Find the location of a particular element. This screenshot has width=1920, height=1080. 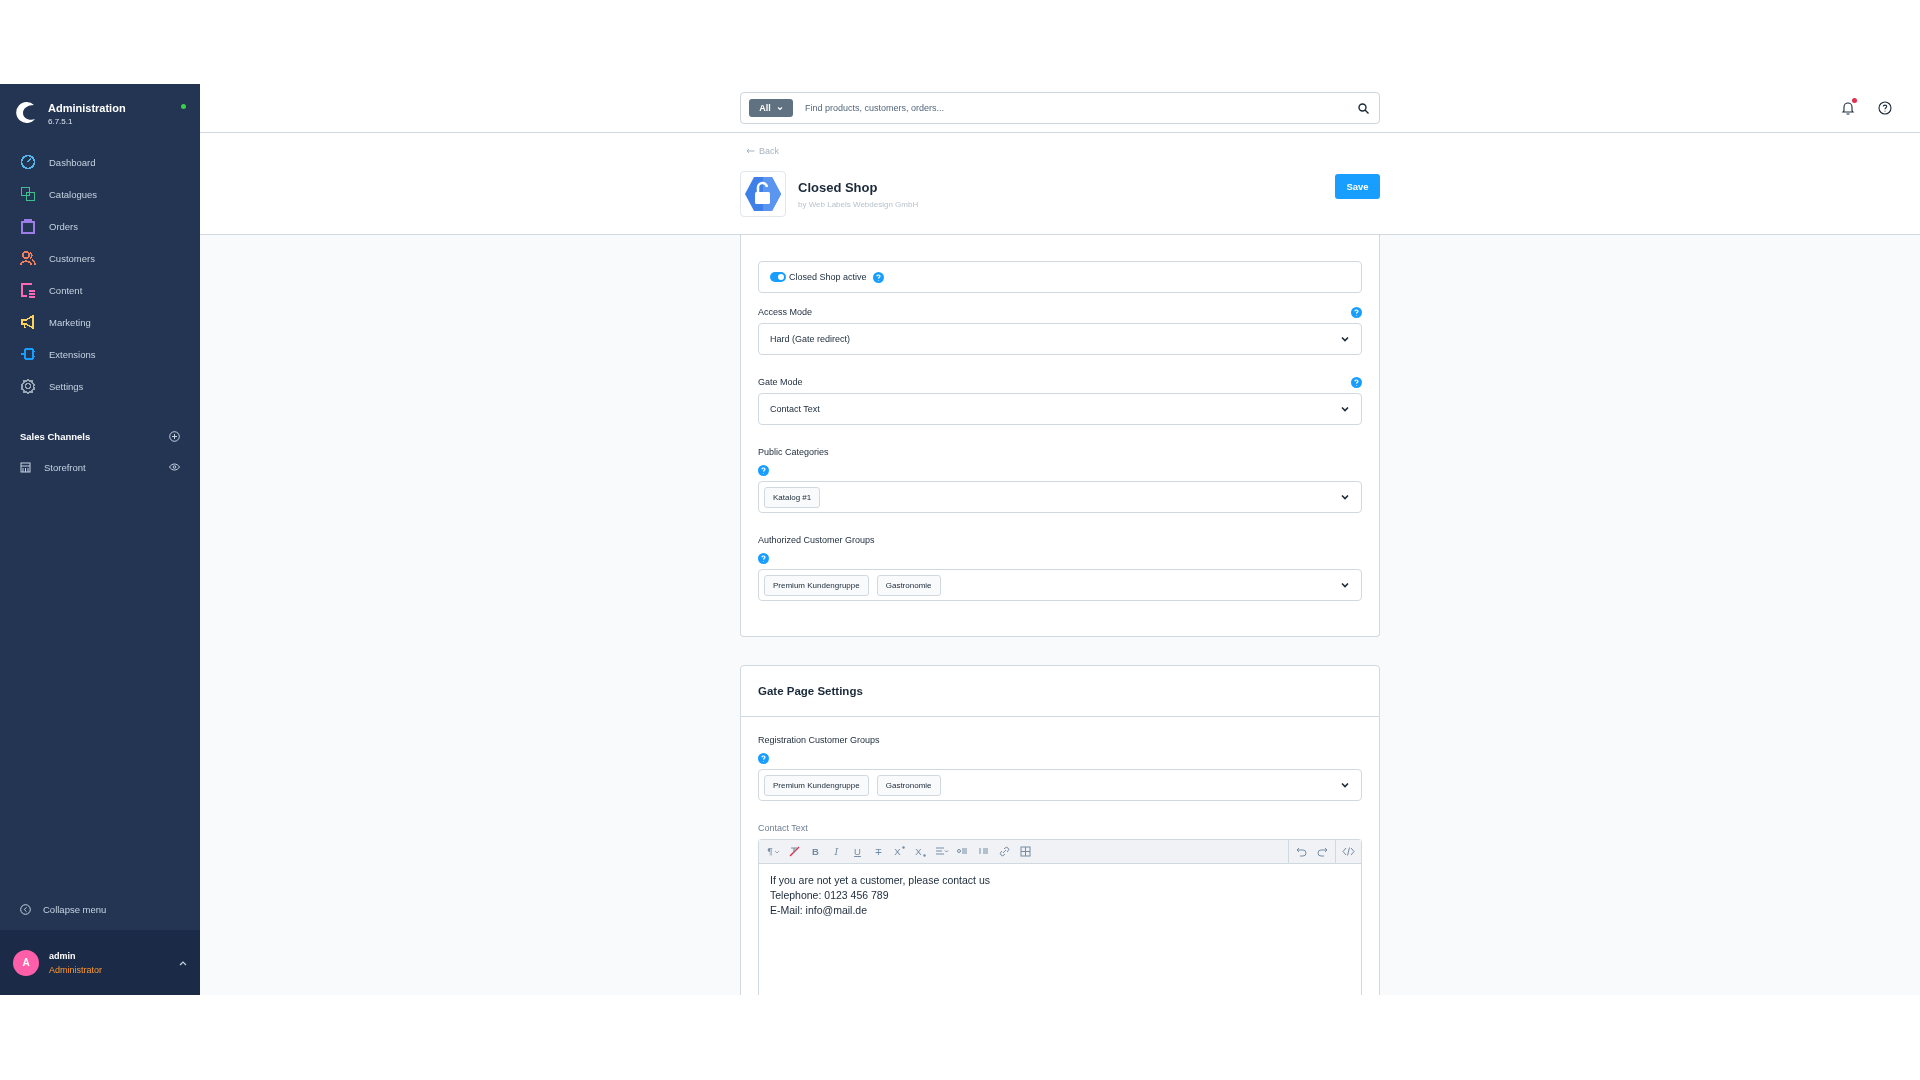

toggle-switch is located at coordinates (778, 277).